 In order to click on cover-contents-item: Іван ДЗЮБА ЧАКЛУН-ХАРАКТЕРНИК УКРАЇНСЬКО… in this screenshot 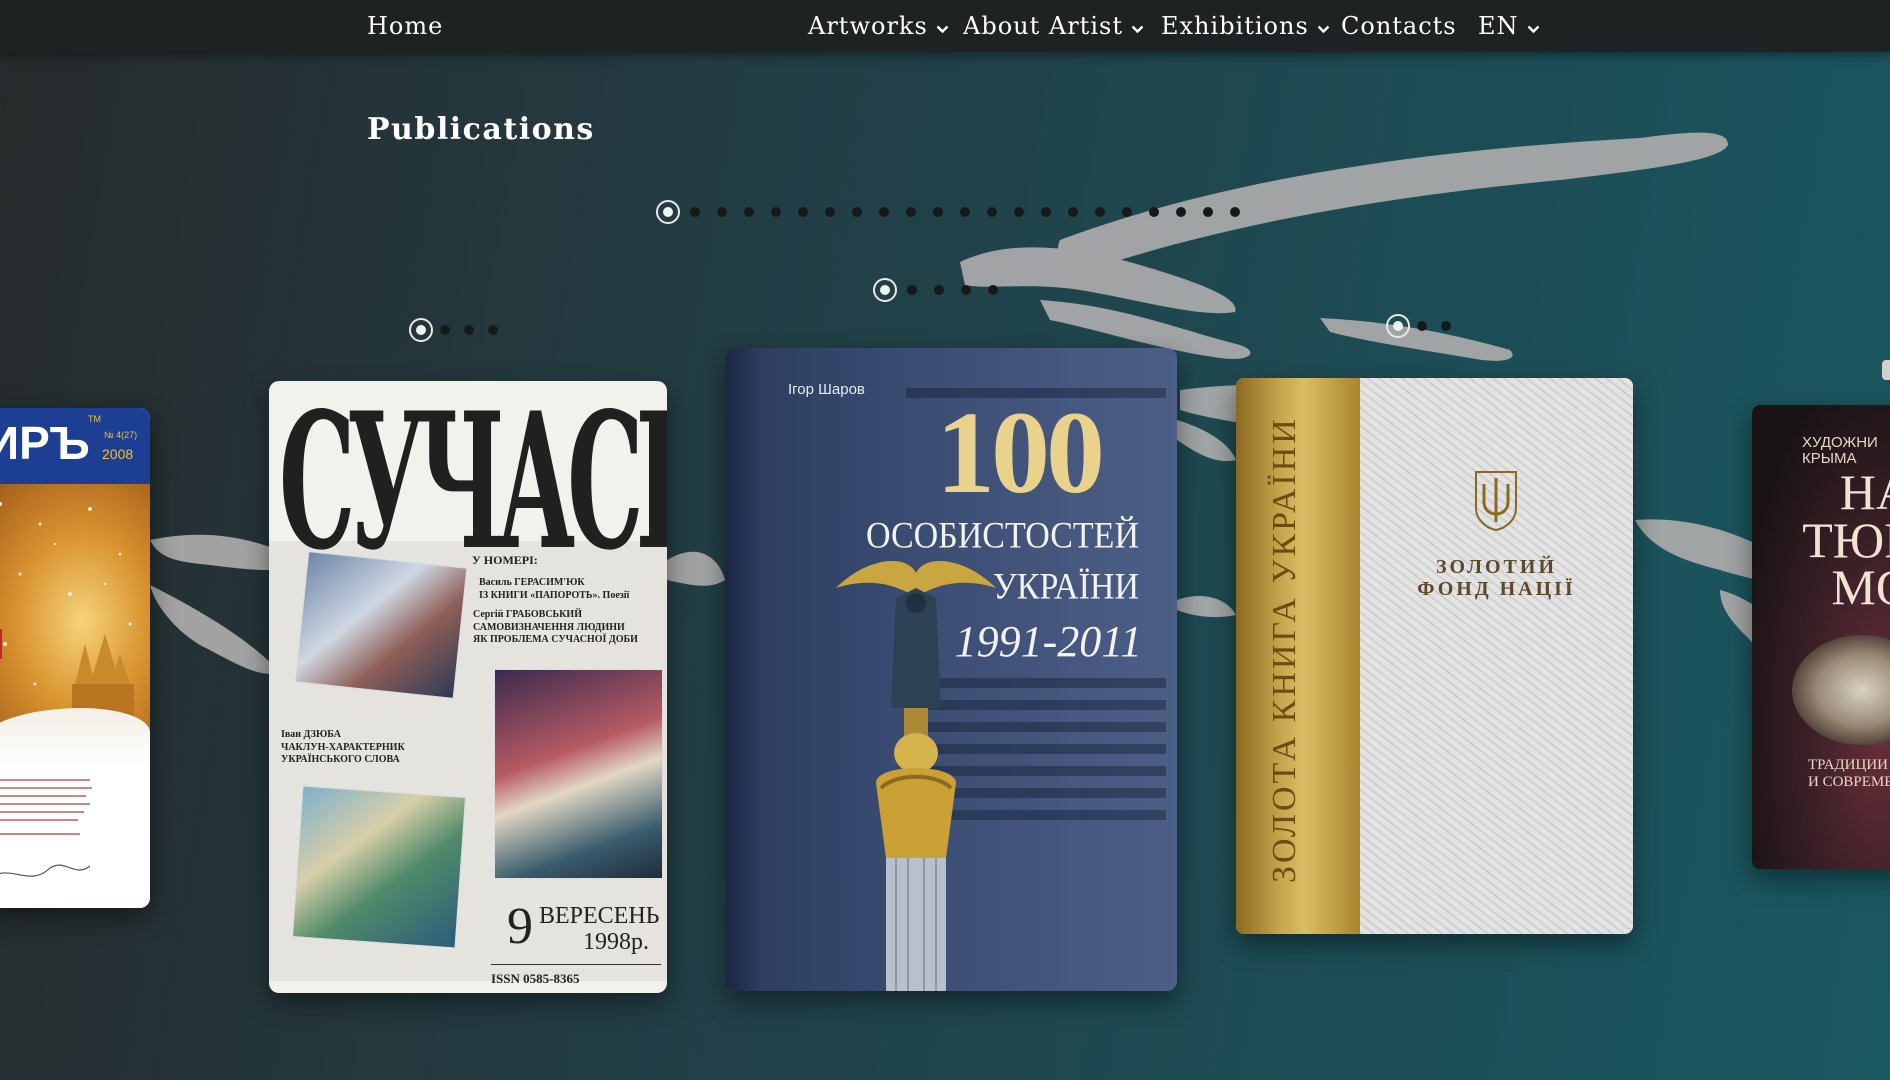, I will do `click(343, 747)`.